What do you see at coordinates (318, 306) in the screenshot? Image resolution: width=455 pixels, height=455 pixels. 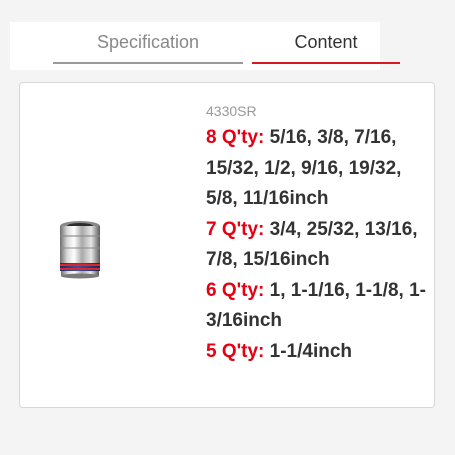 I see `qty-group: 6 Q'ty: 1, 1-1/16, 1-1/8, 1-3/16inch` at bounding box center [318, 306].